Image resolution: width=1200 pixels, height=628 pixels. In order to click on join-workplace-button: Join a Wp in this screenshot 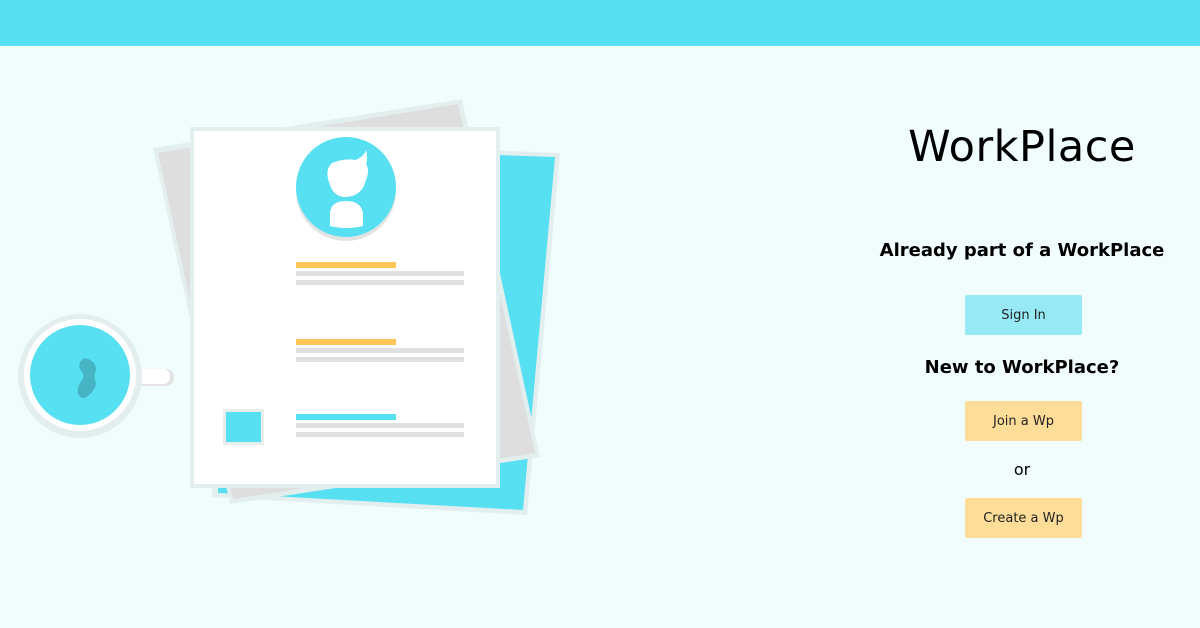, I will do `click(1023, 421)`.